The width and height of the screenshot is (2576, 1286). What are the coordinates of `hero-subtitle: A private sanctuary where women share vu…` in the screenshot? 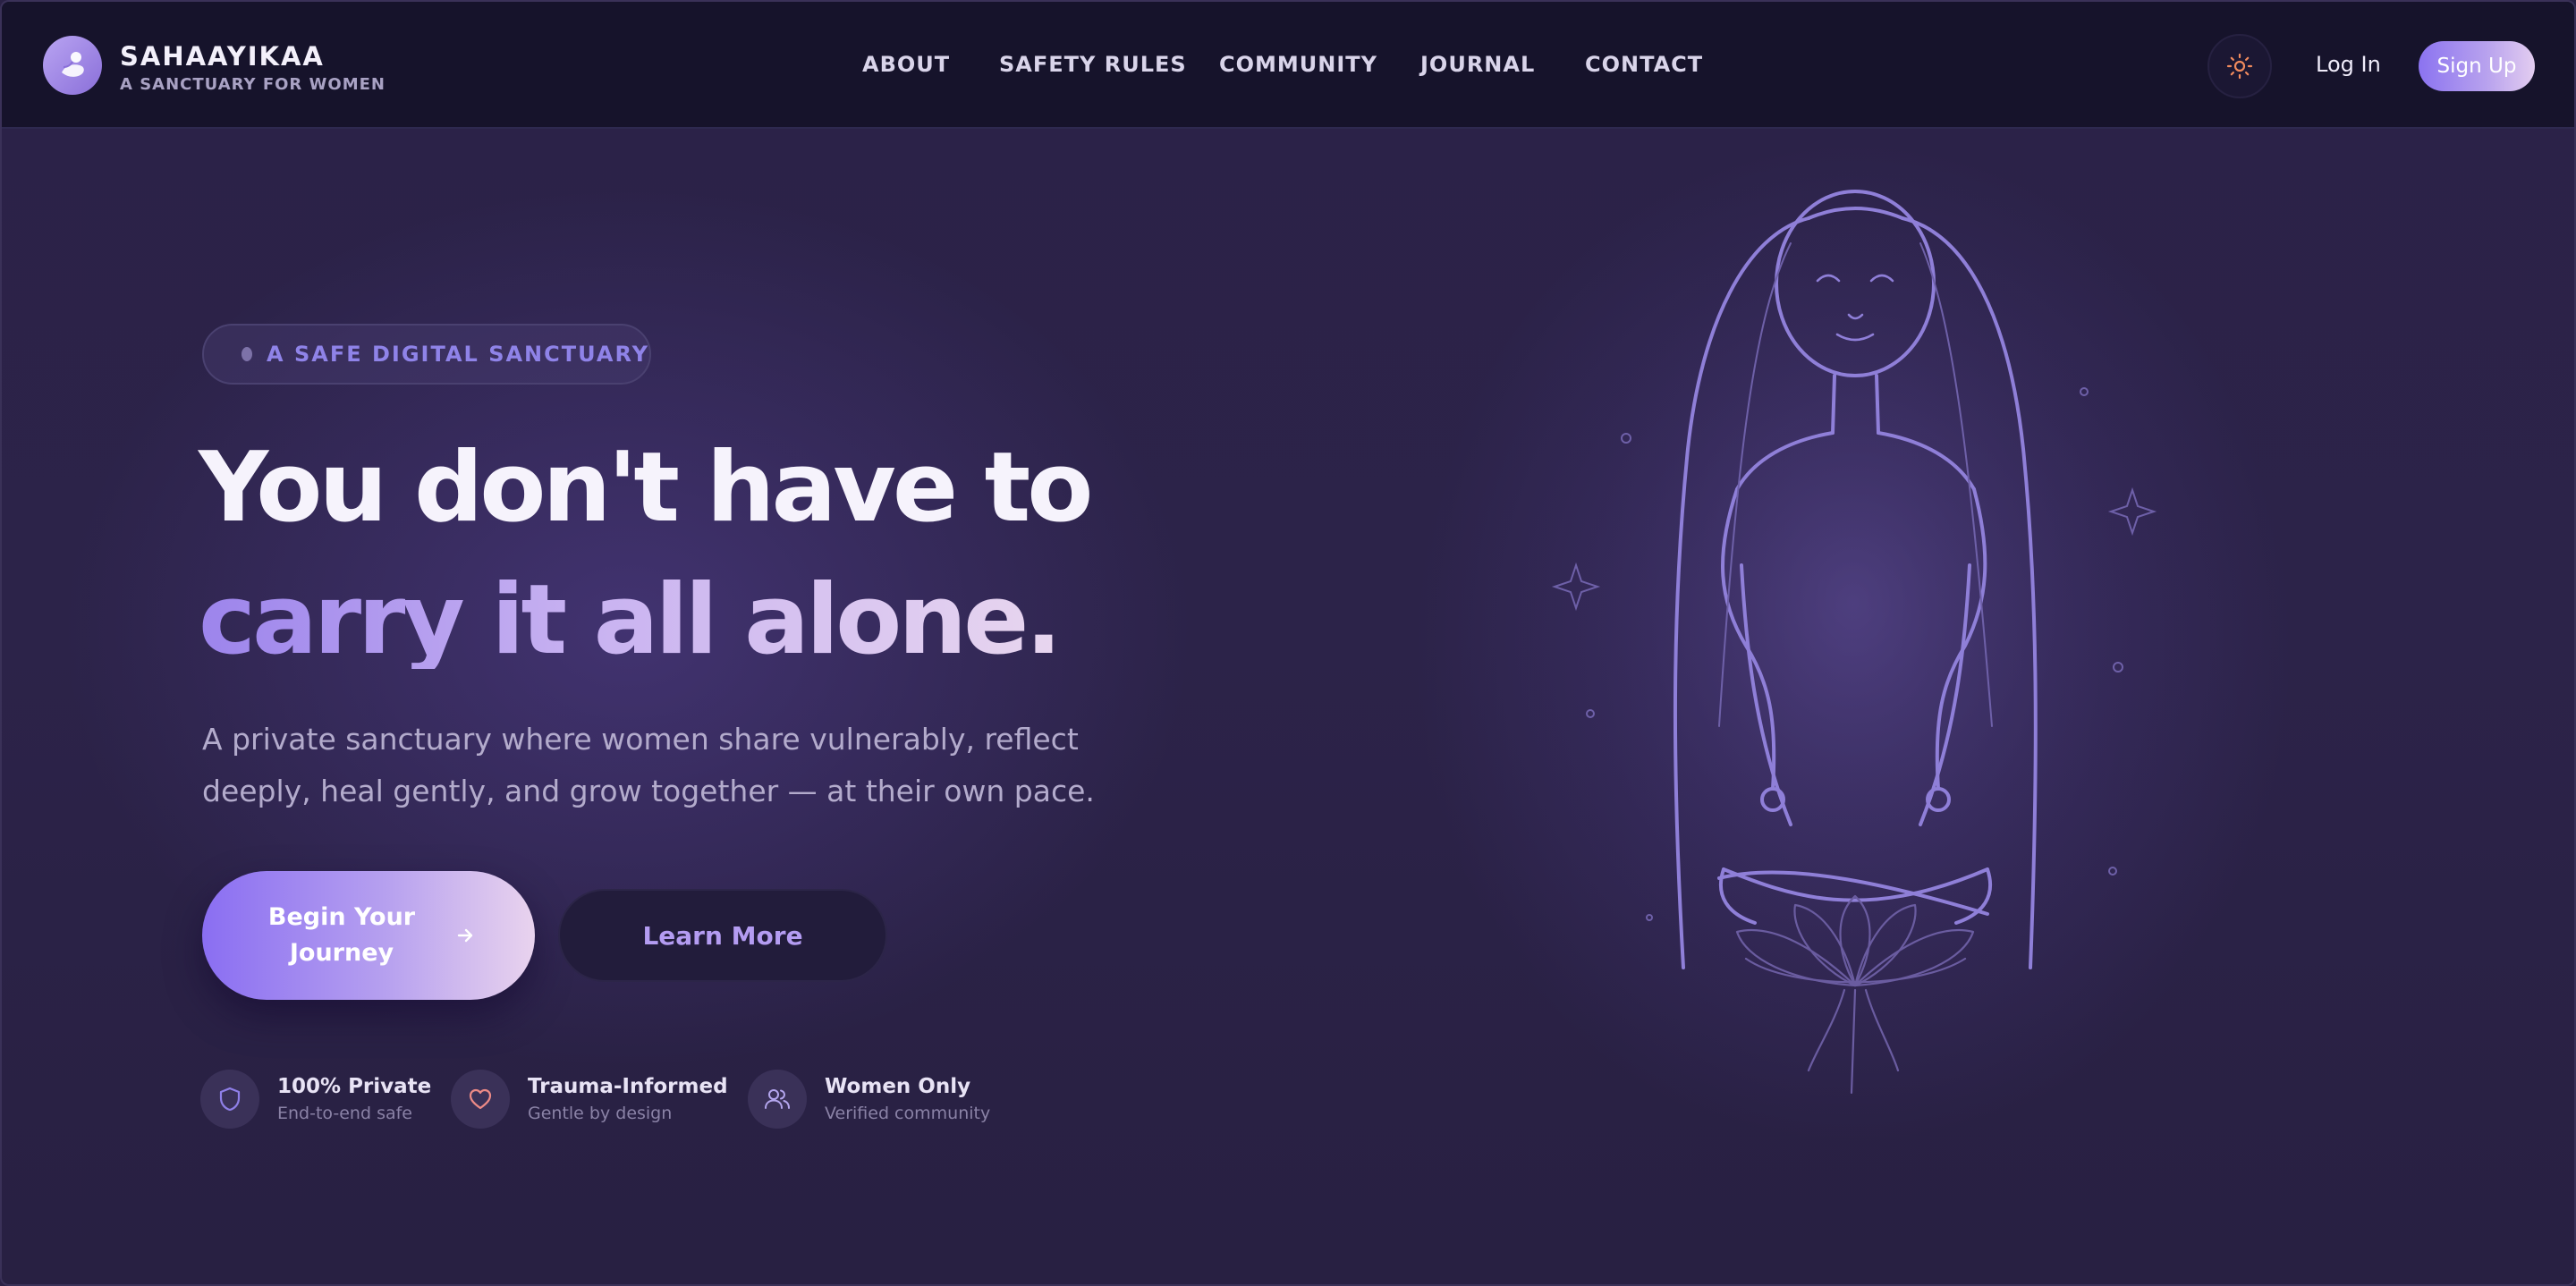 It's located at (648, 765).